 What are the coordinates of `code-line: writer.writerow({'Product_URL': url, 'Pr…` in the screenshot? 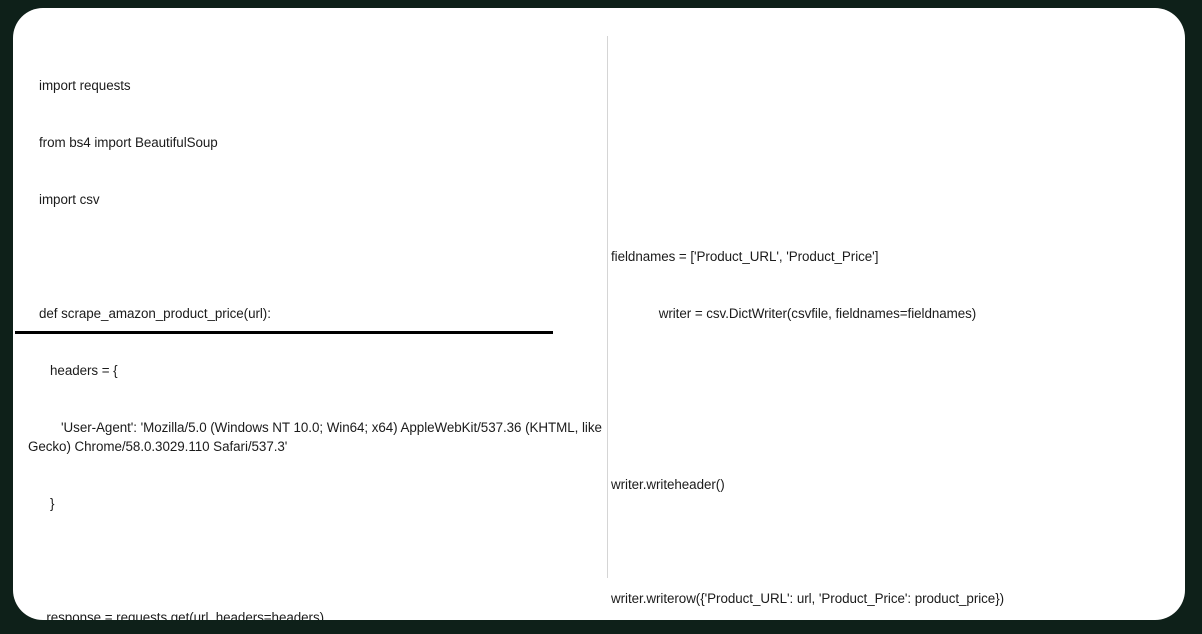 It's located at (808, 598).